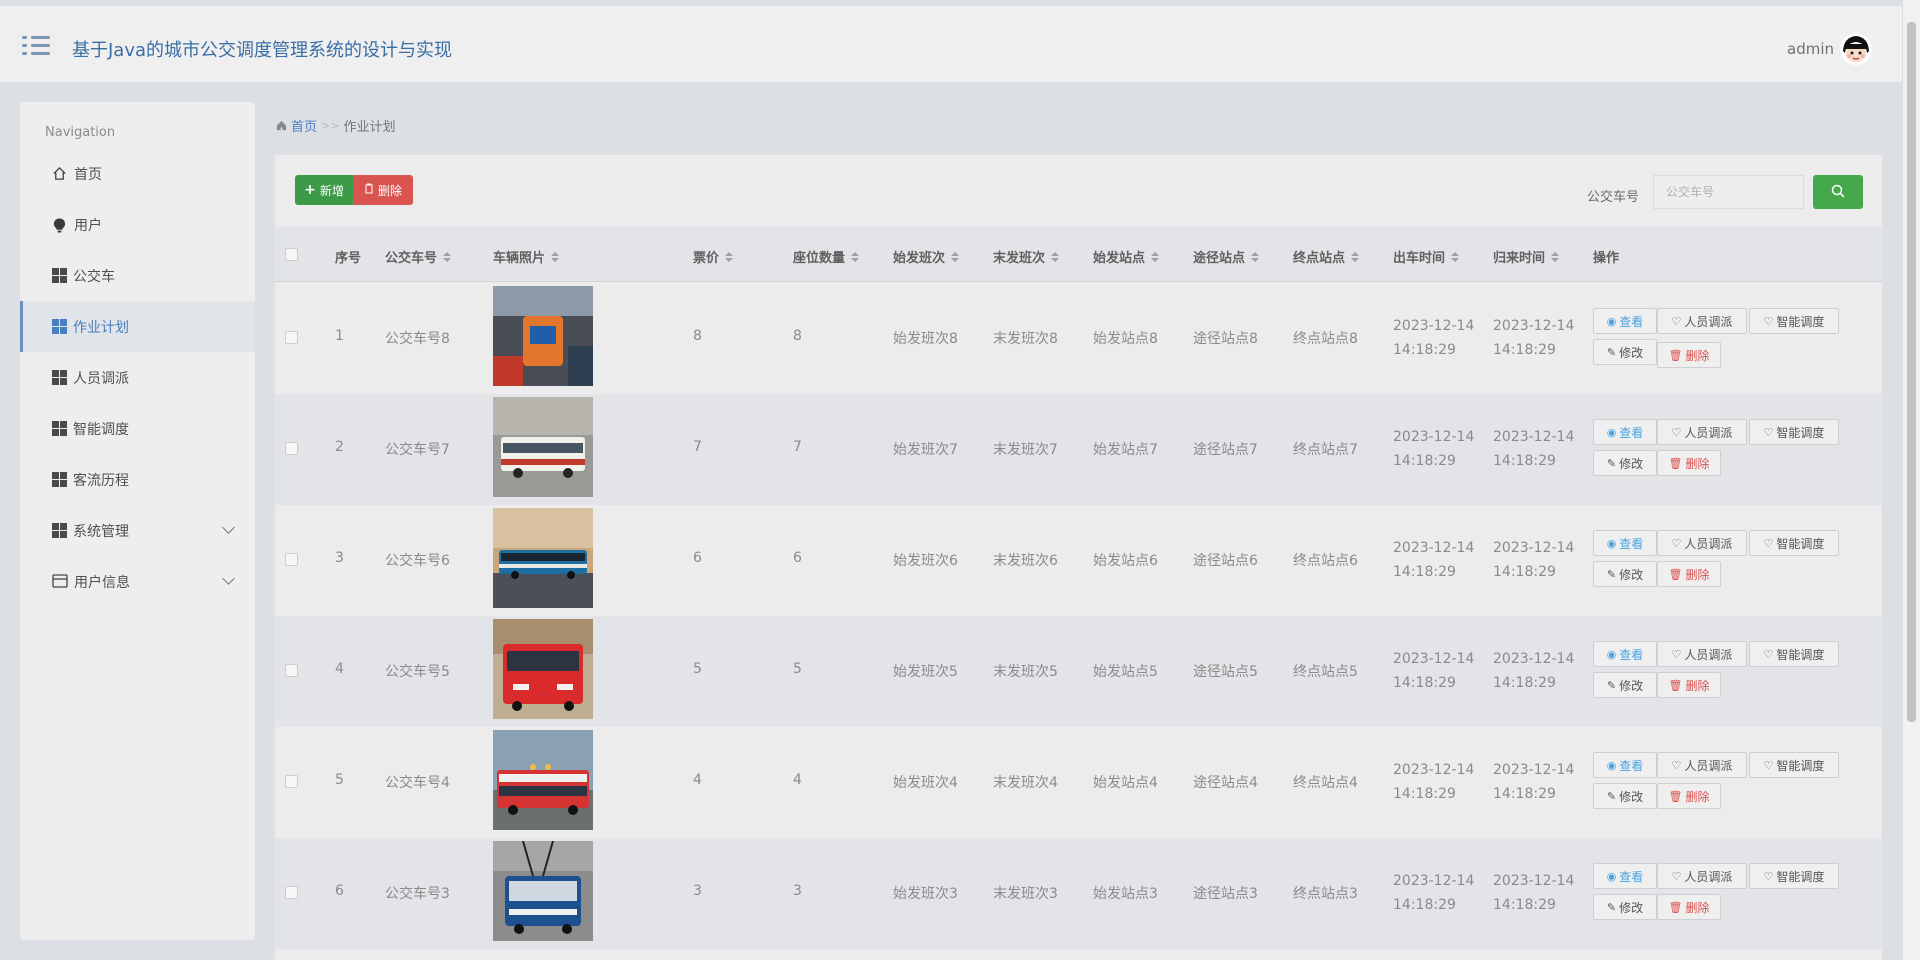  What do you see at coordinates (1613, 197) in the screenshot?
I see `search-label: 公交车号` at bounding box center [1613, 197].